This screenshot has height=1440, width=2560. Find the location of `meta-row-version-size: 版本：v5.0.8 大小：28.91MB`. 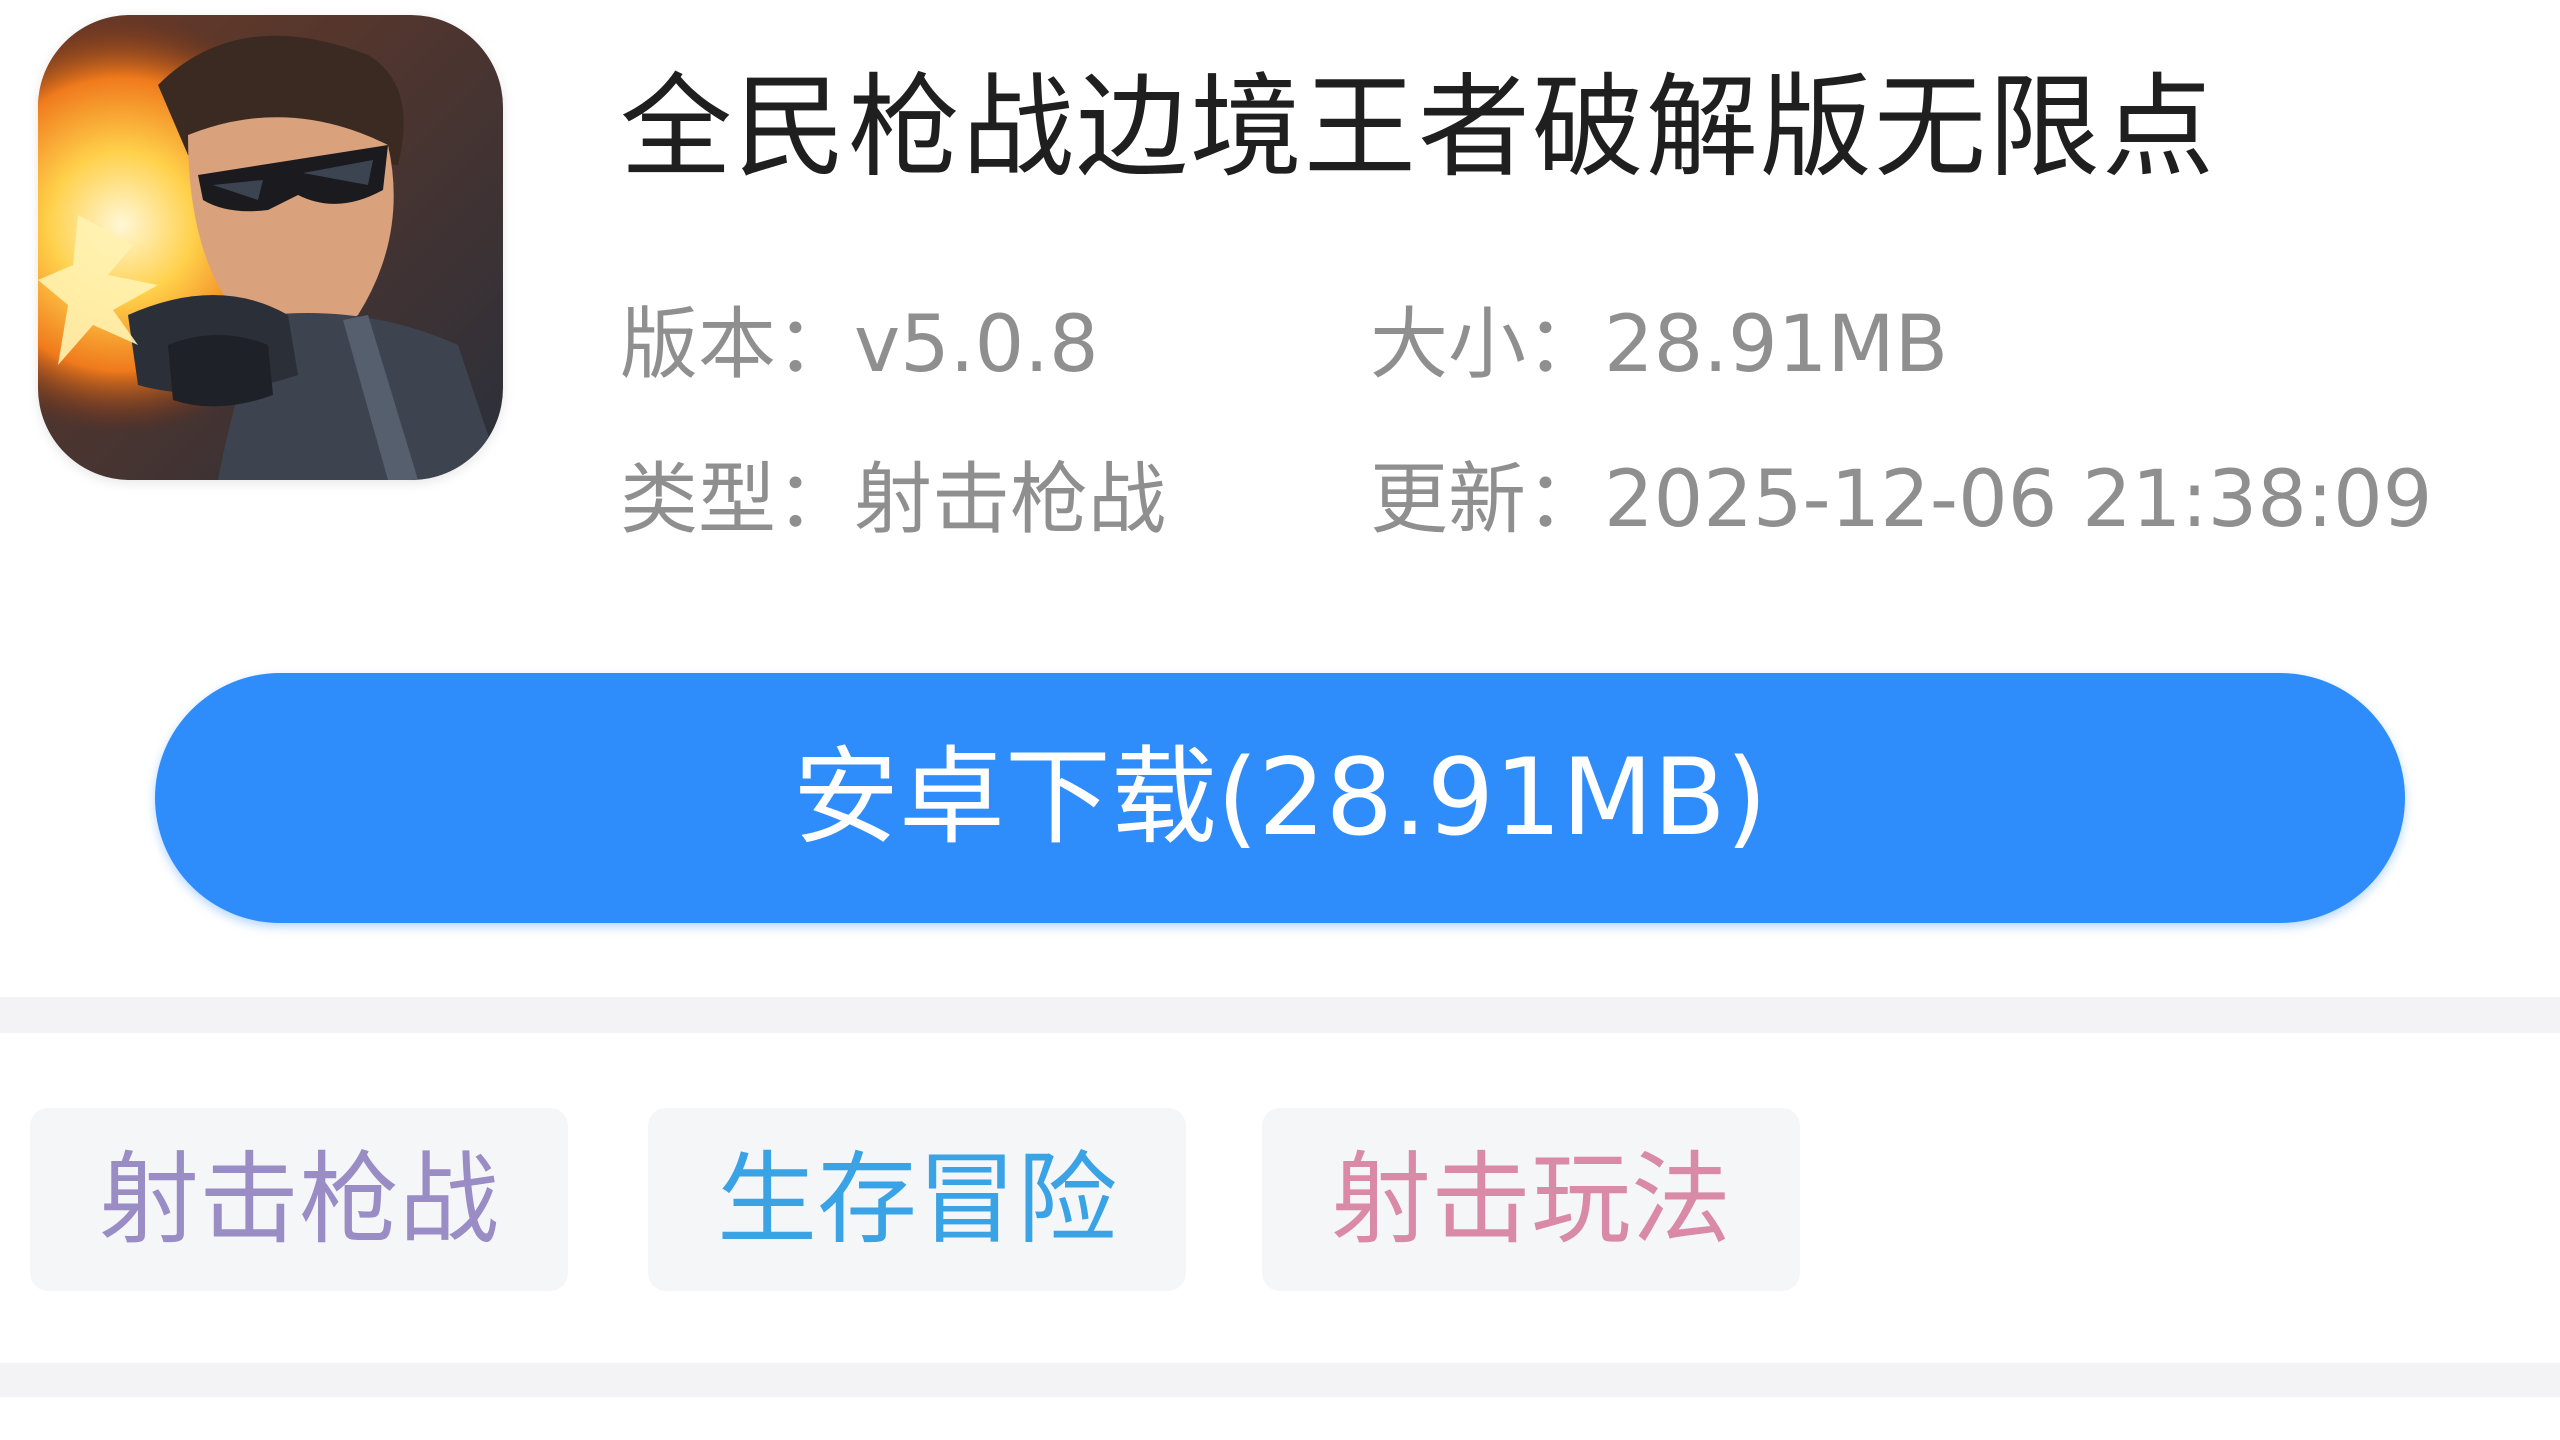

meta-row-version-size: 版本：v5.0.8 大小：28.91MB is located at coordinates (1284, 345).